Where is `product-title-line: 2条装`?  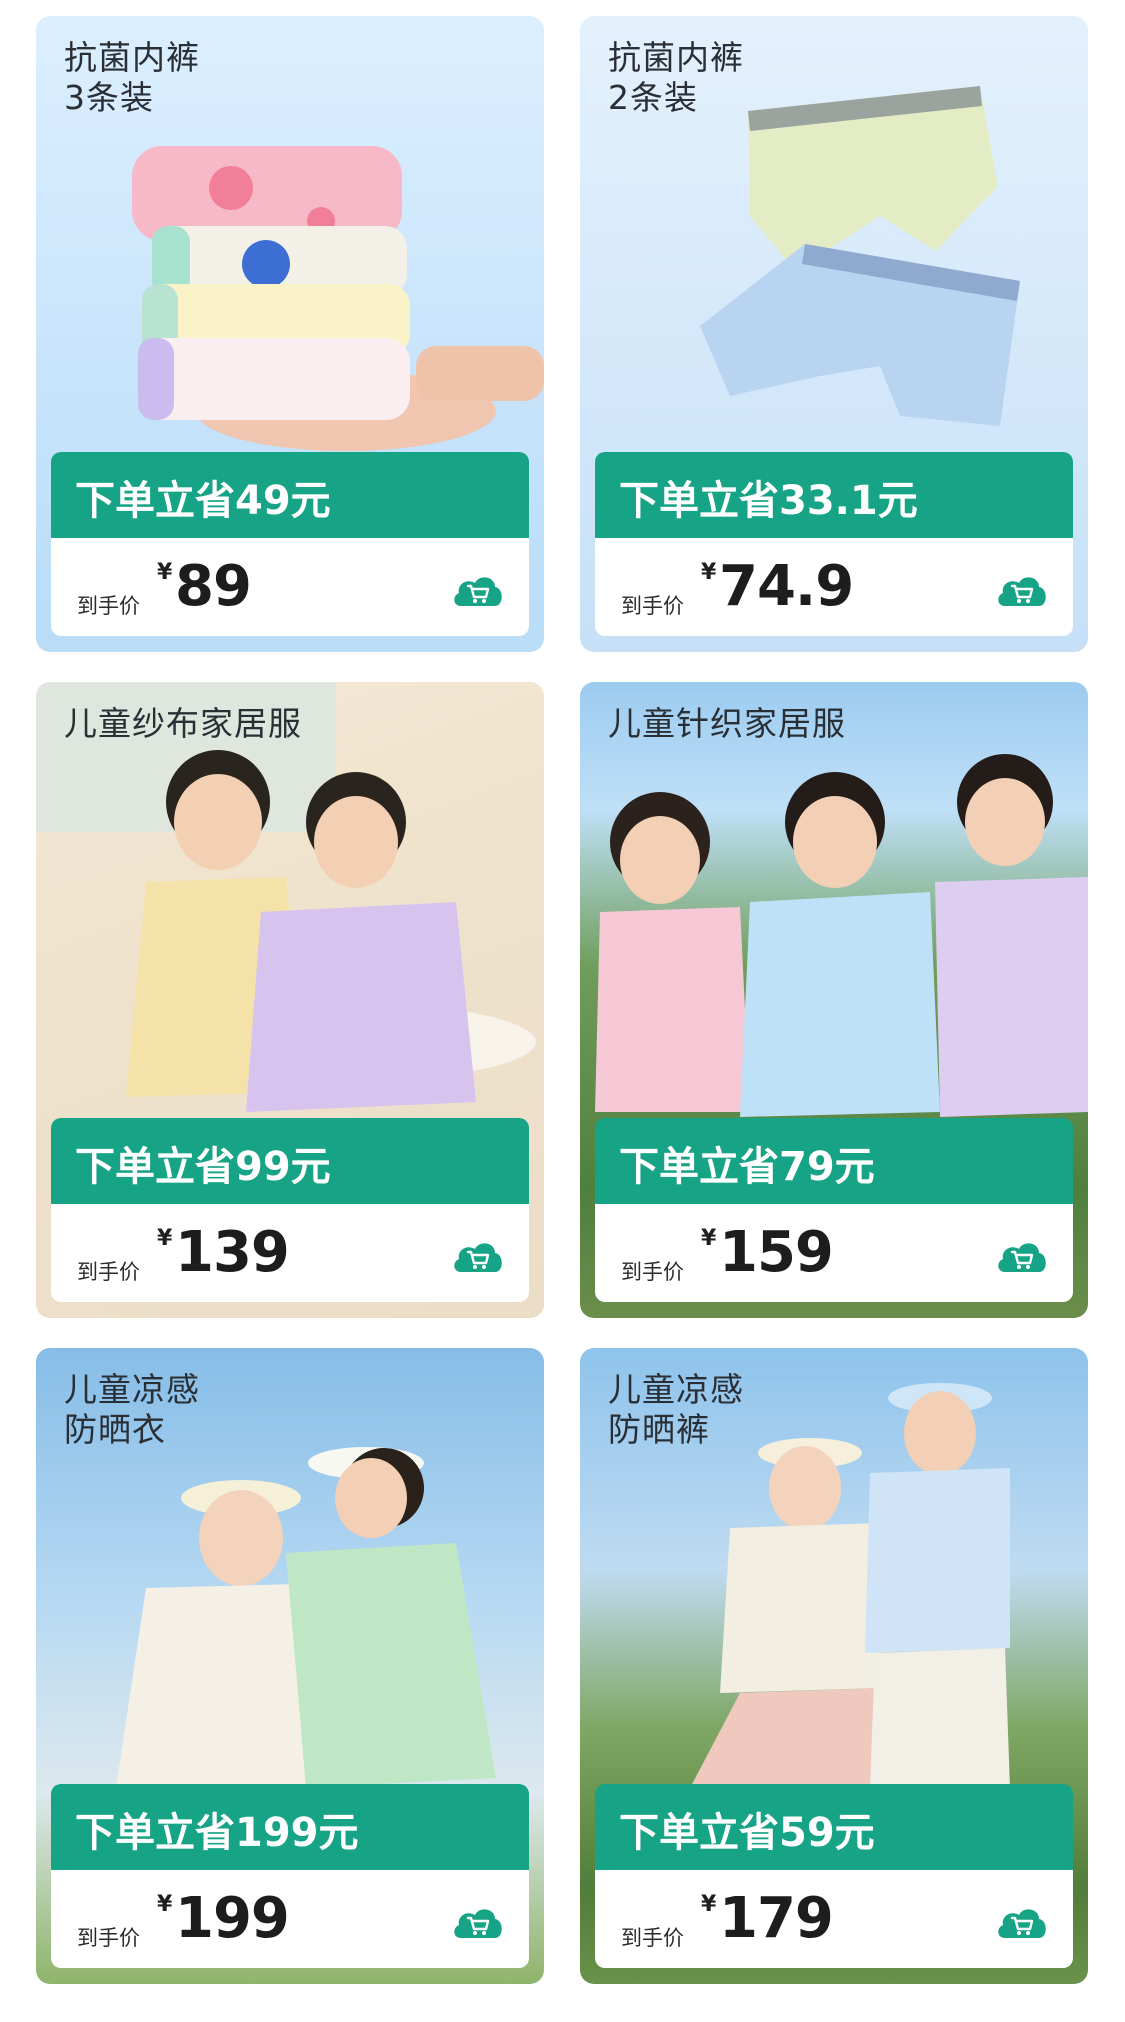
product-title-line: 2条装 is located at coordinates (653, 97).